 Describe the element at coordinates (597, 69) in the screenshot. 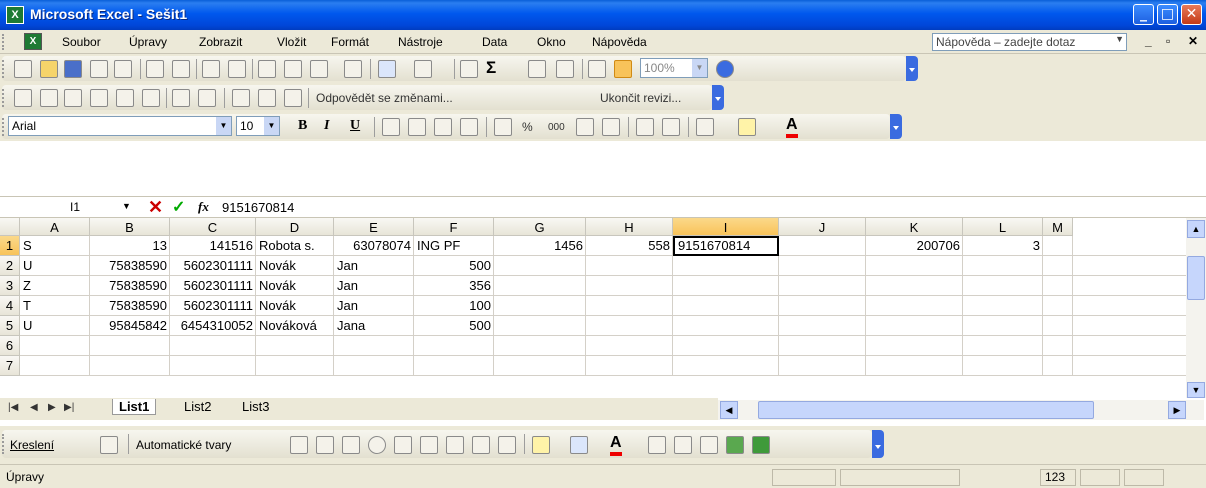

I see `chart-wizard-icon` at that location.